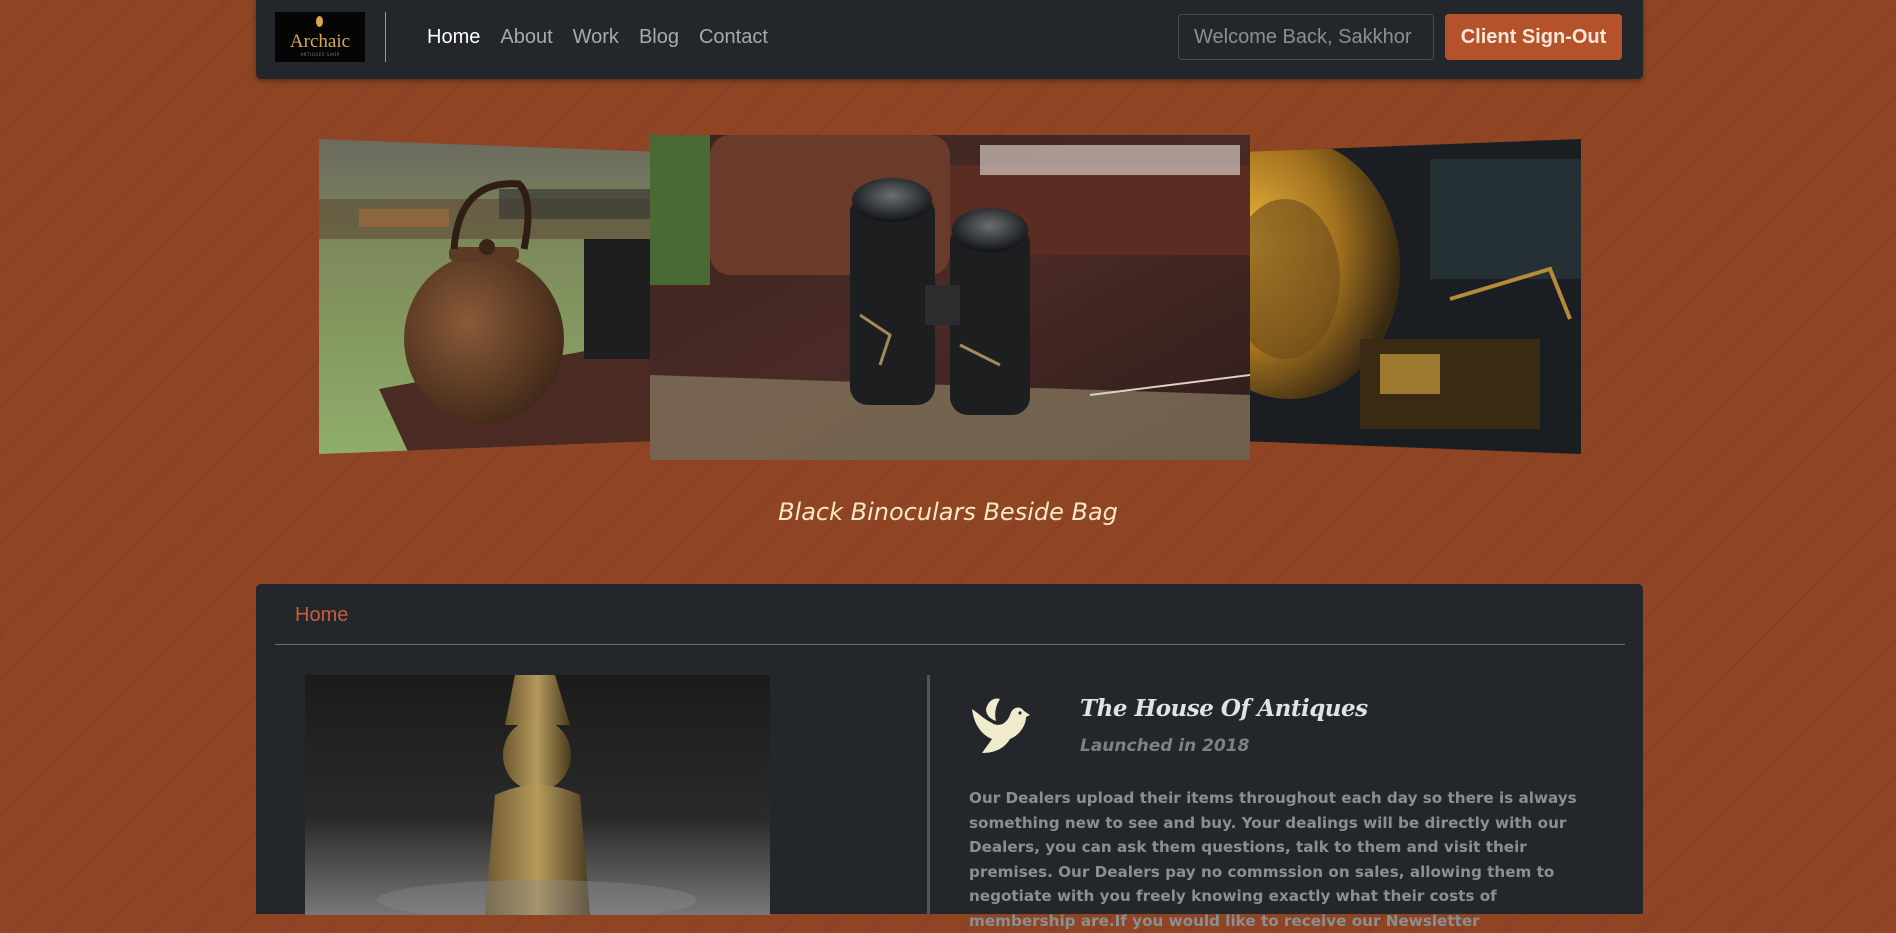 This screenshot has width=1896, height=933. What do you see at coordinates (950, 644) in the screenshot?
I see `breadcrumb-divider` at bounding box center [950, 644].